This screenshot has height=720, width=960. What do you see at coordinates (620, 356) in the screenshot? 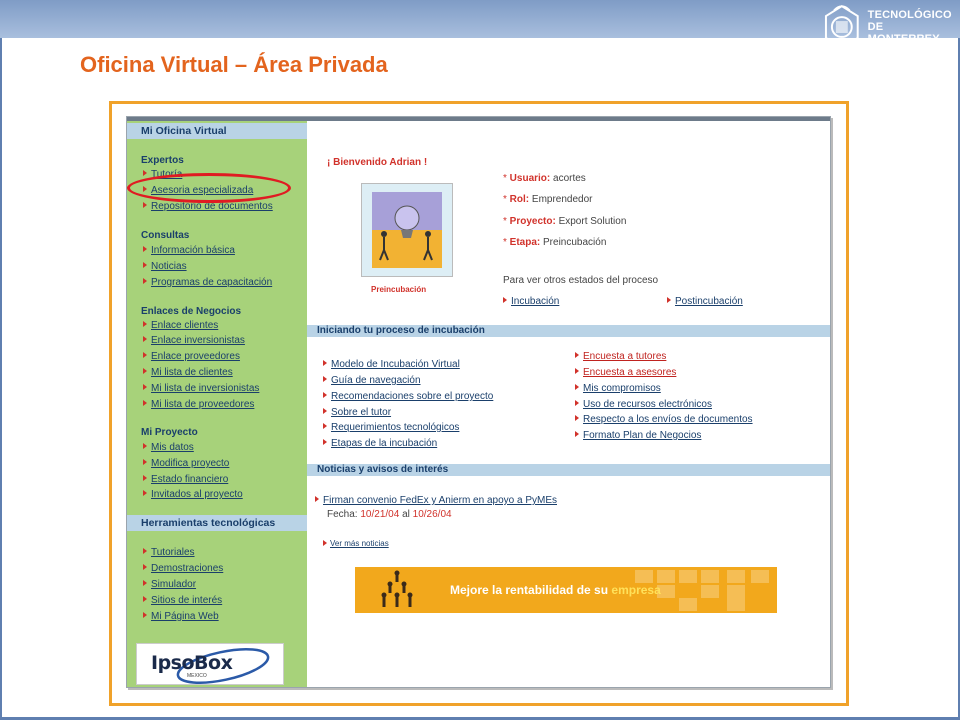
I see `link-encuesta-tutores: Encuesta a tutores` at bounding box center [620, 356].